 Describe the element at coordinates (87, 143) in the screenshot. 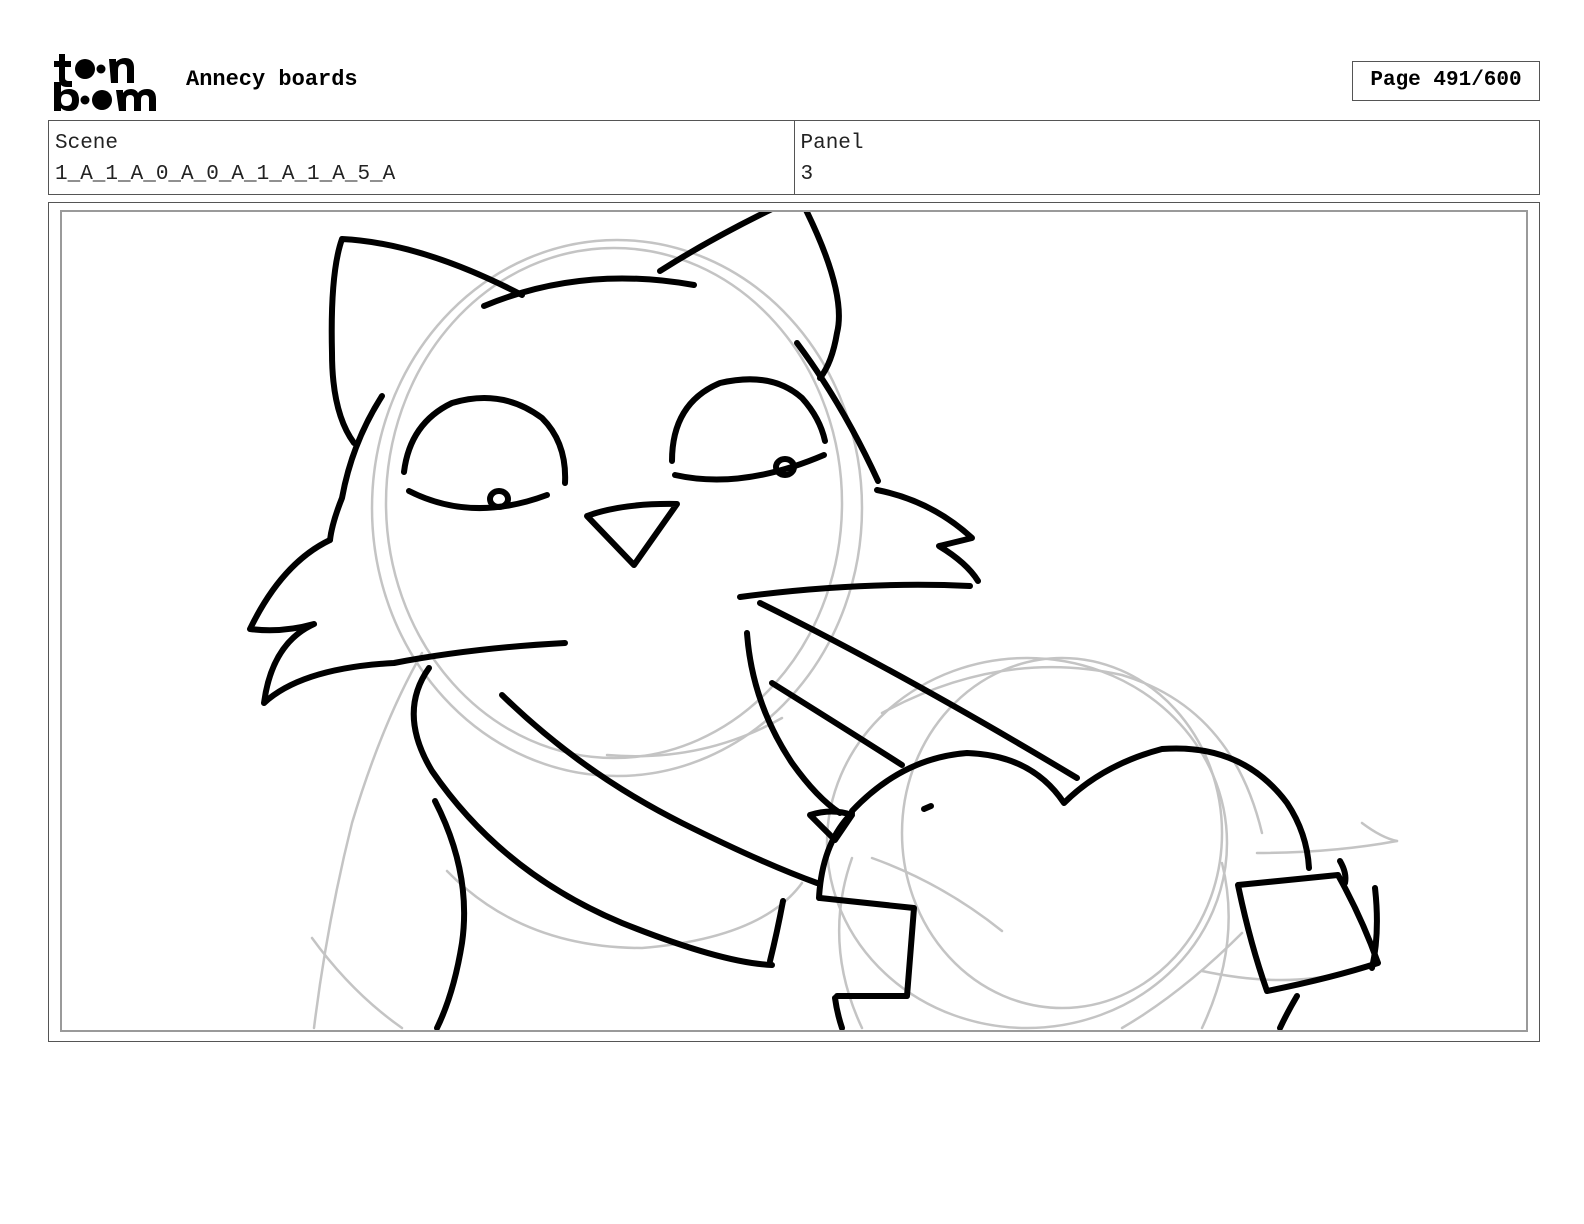

I see `scene-label: Scene` at that location.